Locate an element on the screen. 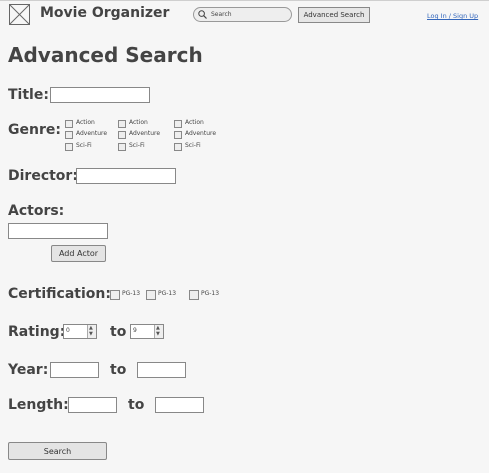 The height and width of the screenshot is (473, 489). year-from-input is located at coordinates (74, 370).